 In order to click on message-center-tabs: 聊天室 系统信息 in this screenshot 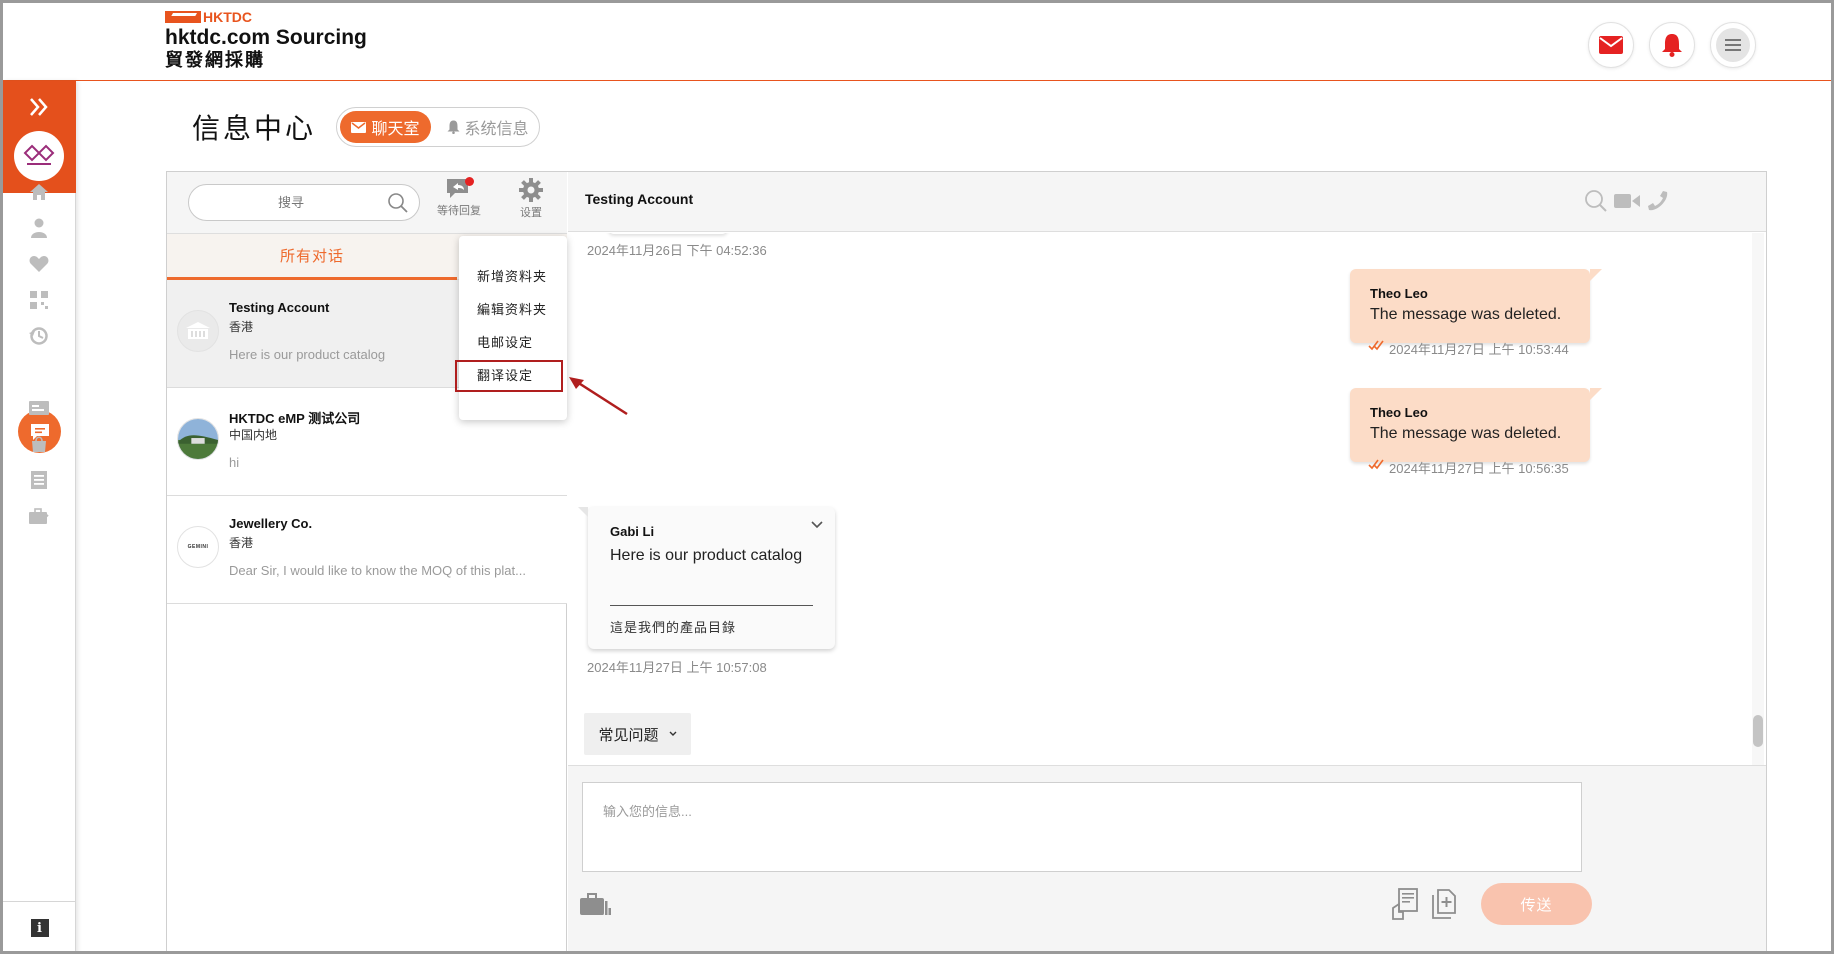, I will do `click(438, 127)`.